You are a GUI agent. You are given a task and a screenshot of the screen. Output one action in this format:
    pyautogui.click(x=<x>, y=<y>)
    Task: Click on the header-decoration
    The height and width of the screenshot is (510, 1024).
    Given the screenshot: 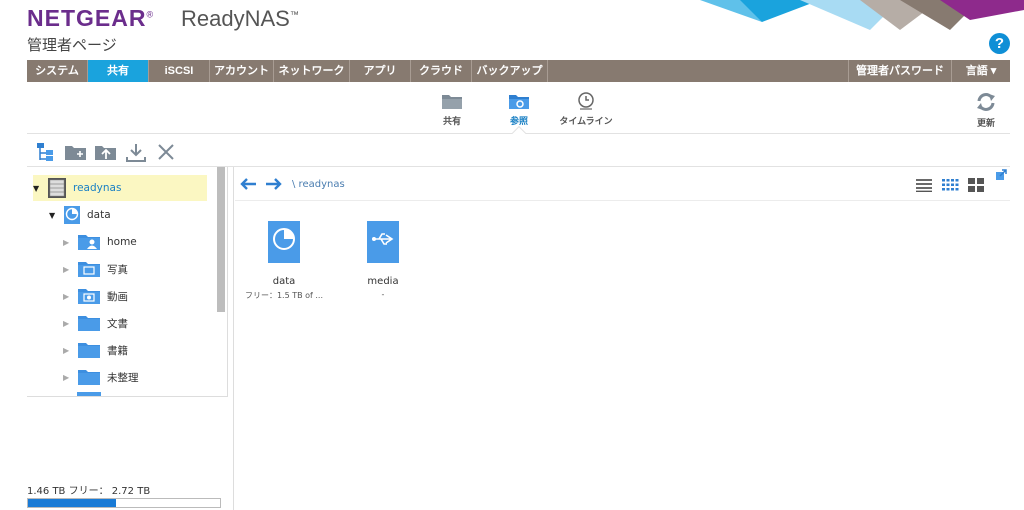 What is the action you would take?
    pyautogui.click(x=862, y=15)
    